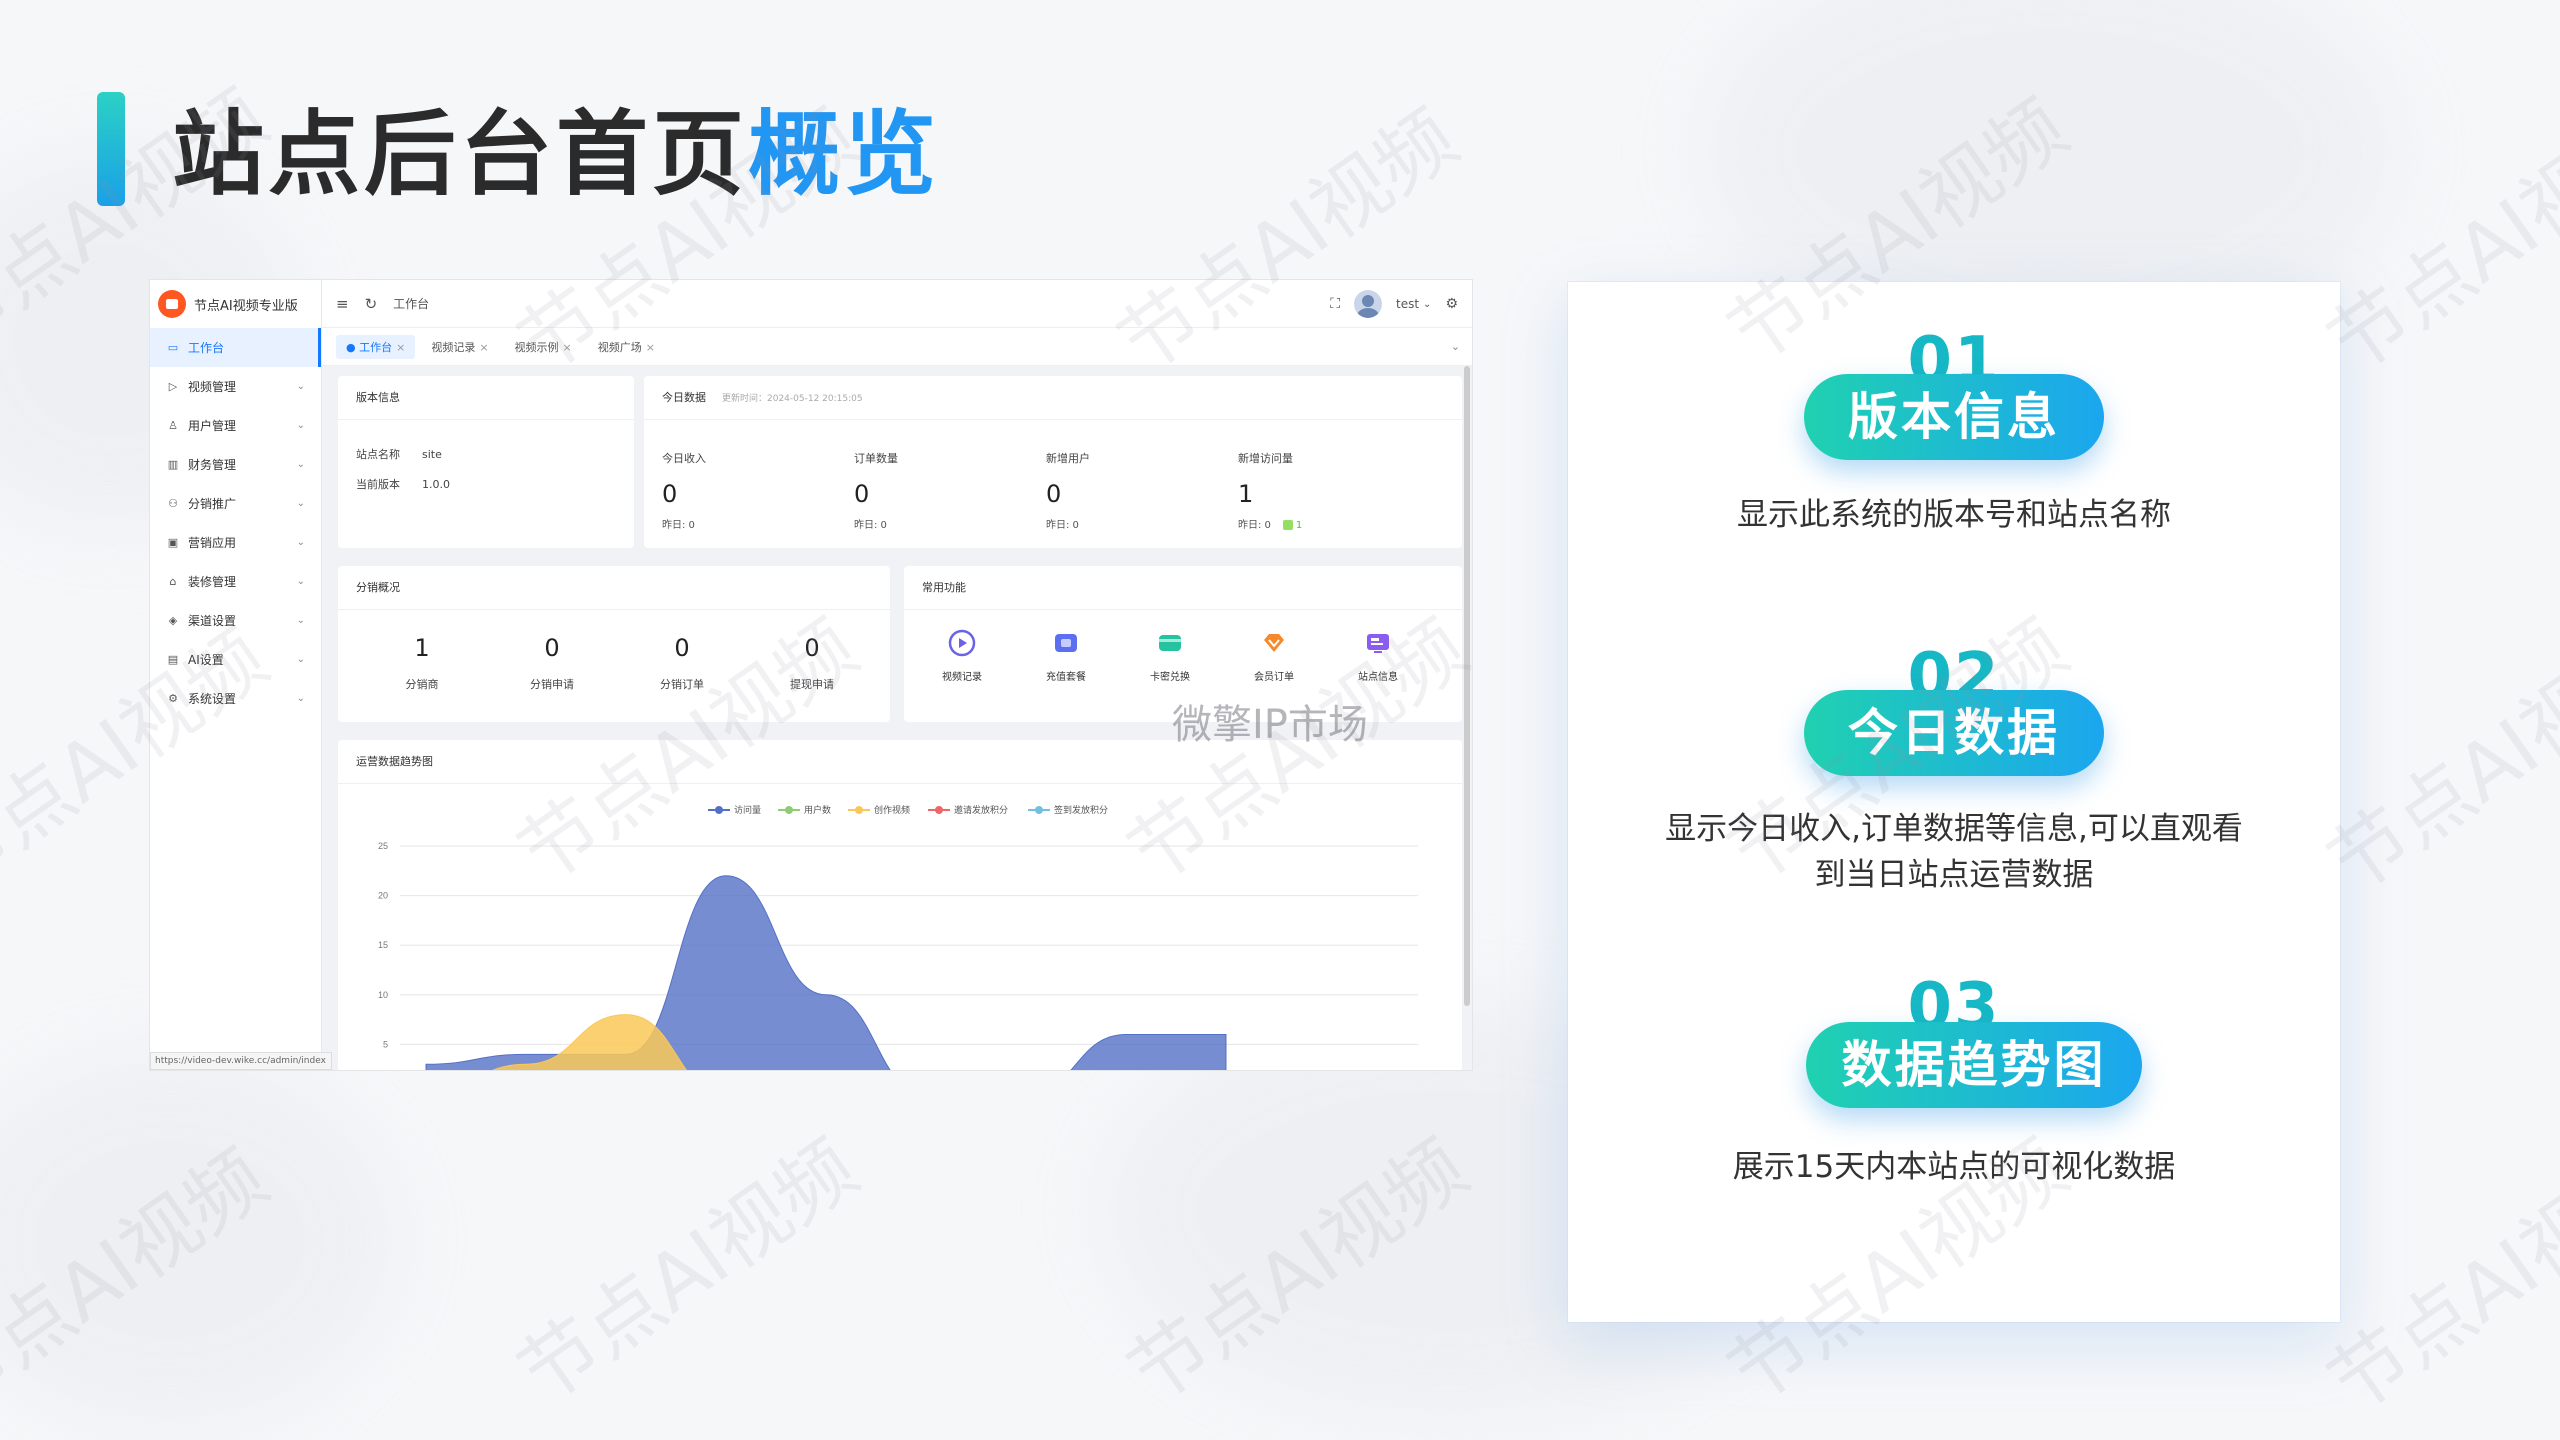  I want to click on page-title: 站点后台首页概览, so click(556, 146).